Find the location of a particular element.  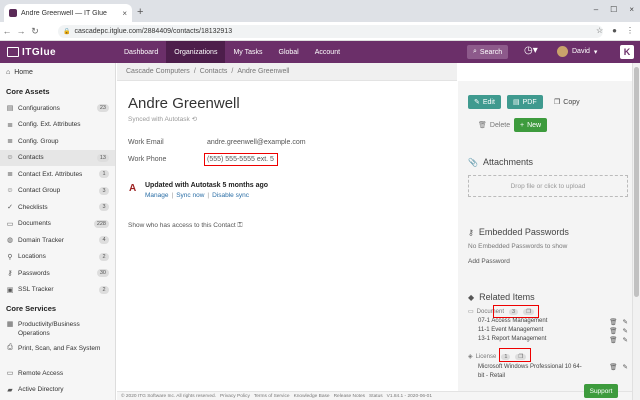

sidebar-item-label: Checklists is located at coordinates (33, 207).